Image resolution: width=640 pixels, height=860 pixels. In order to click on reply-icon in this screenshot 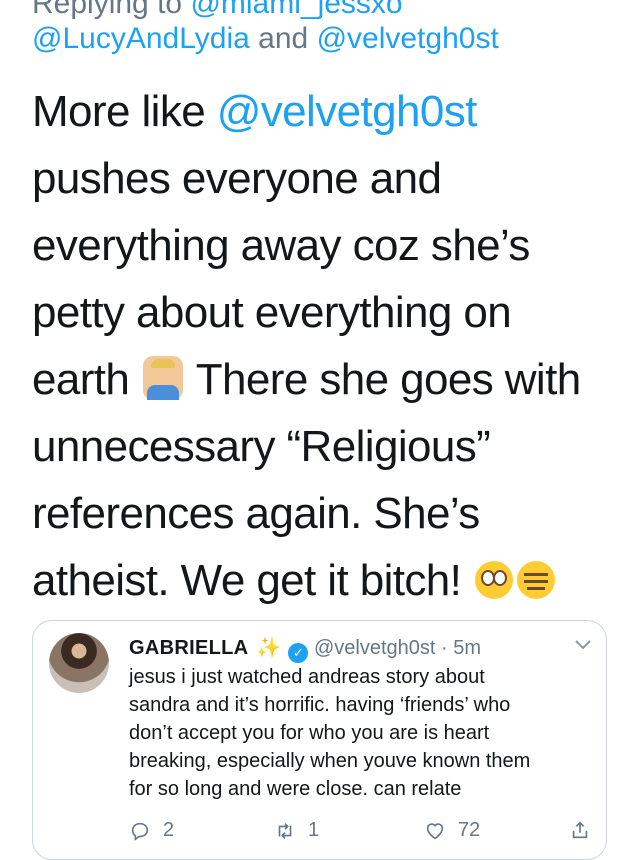, I will do `click(140, 831)`.